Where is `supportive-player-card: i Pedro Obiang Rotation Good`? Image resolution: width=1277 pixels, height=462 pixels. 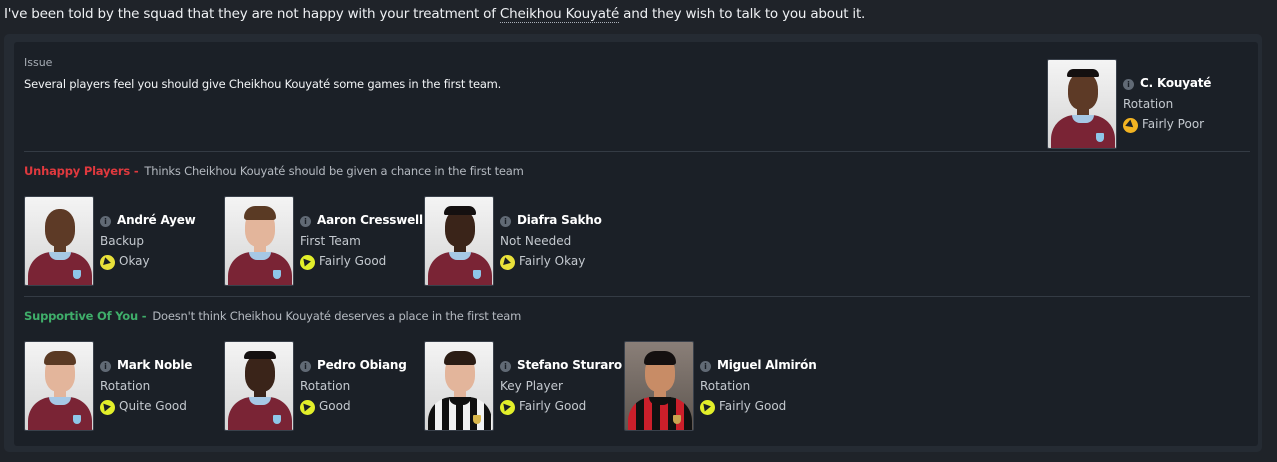
supportive-player-card: i Pedro Obiang Rotation Good is located at coordinates (324, 386).